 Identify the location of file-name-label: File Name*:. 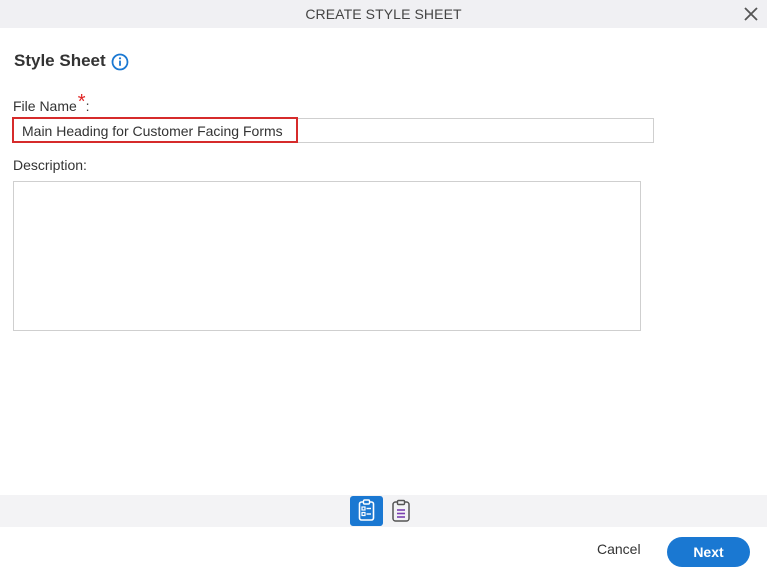
(51, 104).